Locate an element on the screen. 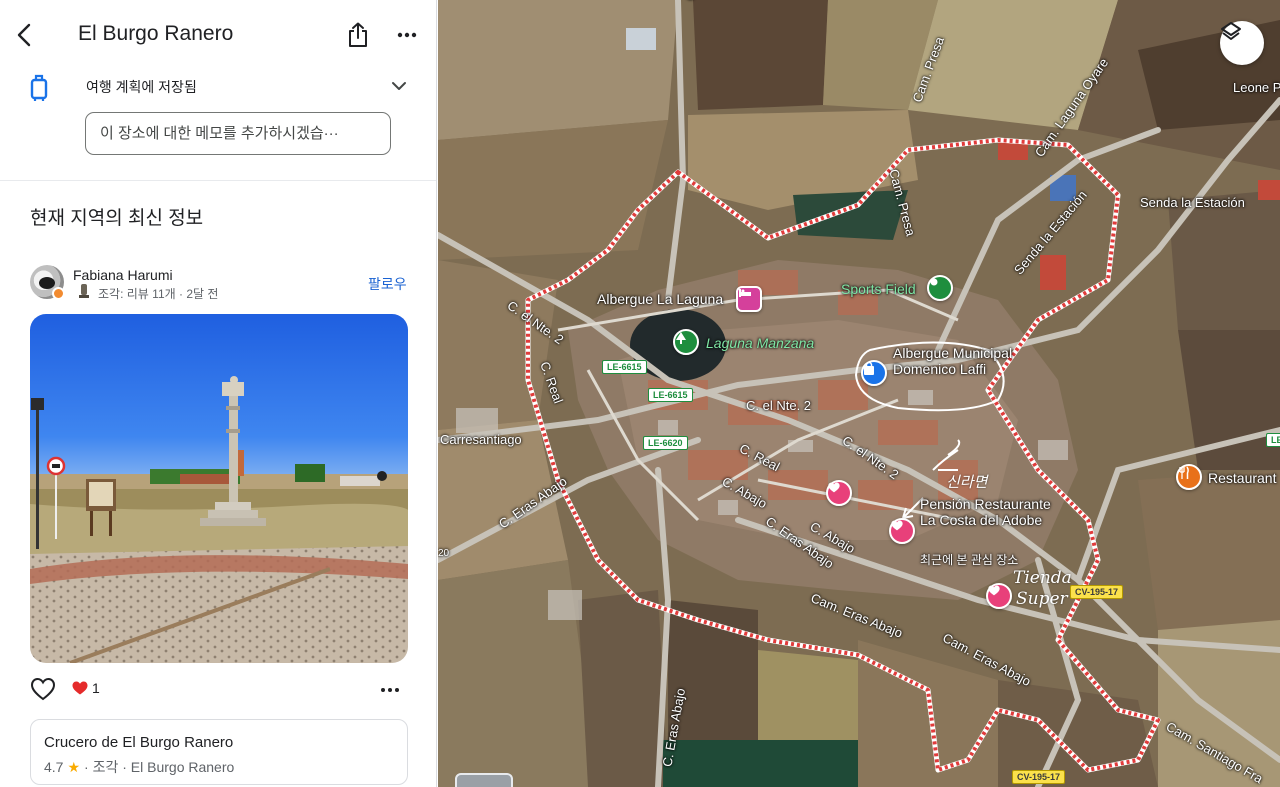 The width and height of the screenshot is (1280, 787). park-pin is located at coordinates (686, 342).